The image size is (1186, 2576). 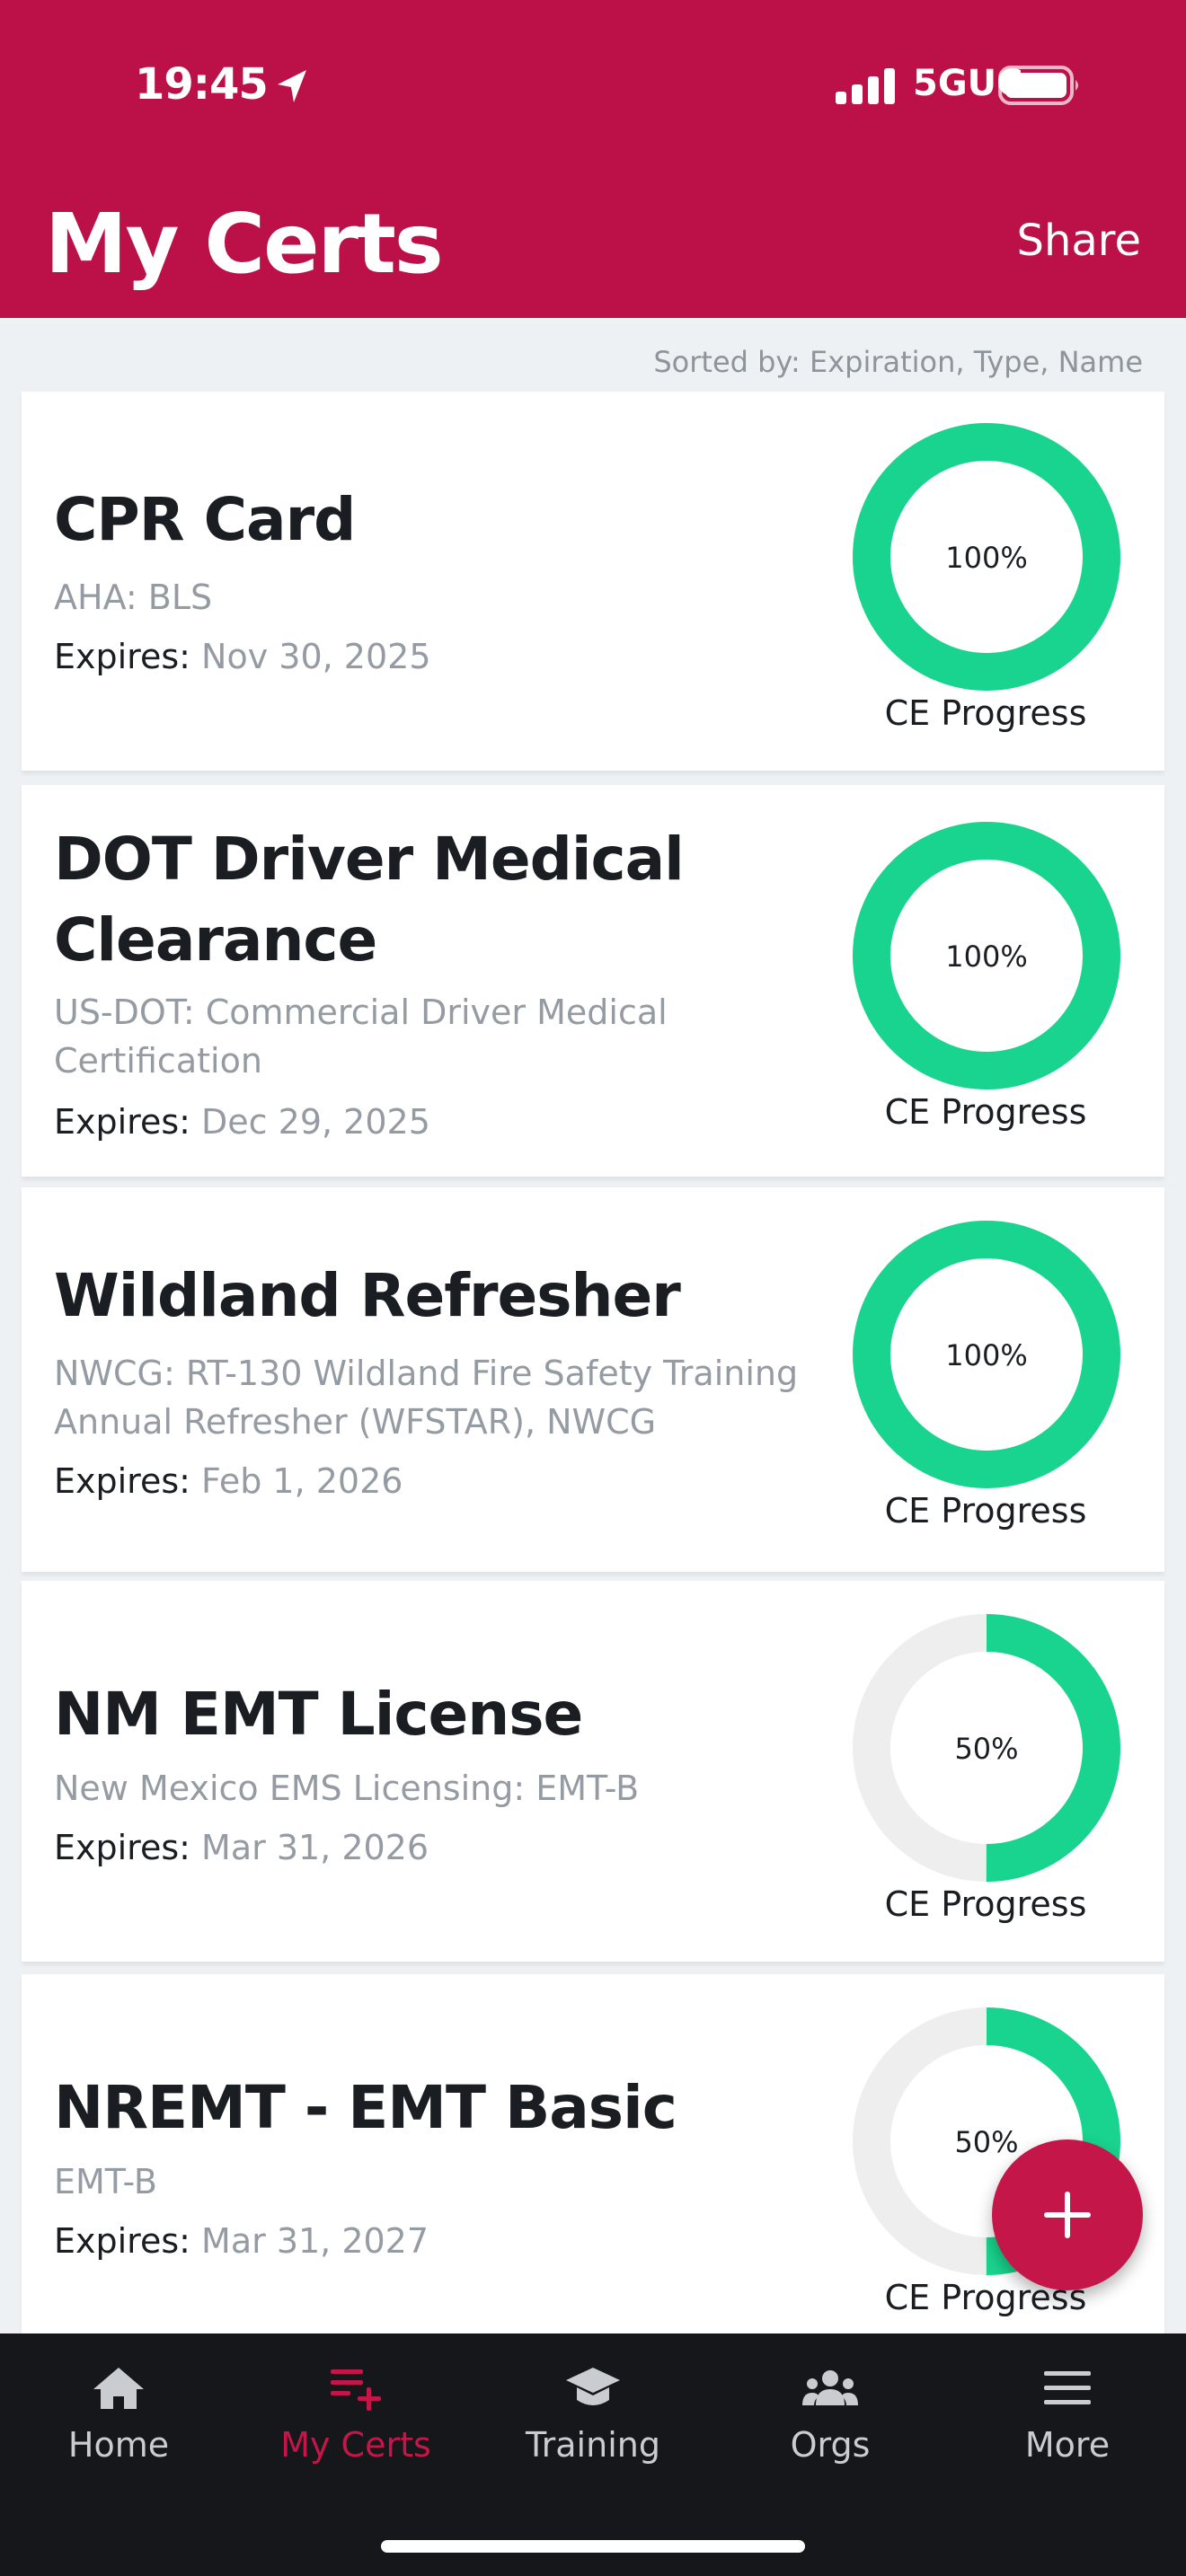 What do you see at coordinates (1078, 241) in the screenshot?
I see `share-button: Share` at bounding box center [1078, 241].